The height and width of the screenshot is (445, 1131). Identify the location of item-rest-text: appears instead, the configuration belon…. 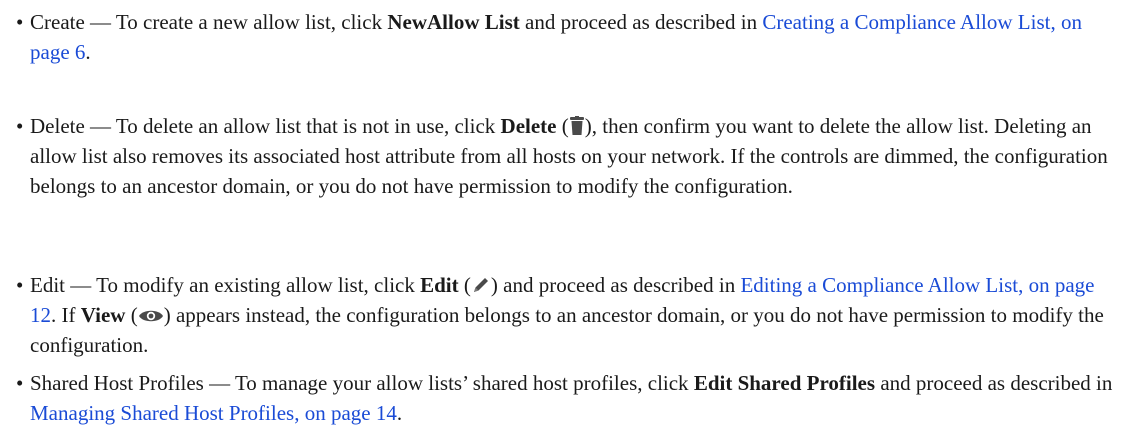
(567, 330).